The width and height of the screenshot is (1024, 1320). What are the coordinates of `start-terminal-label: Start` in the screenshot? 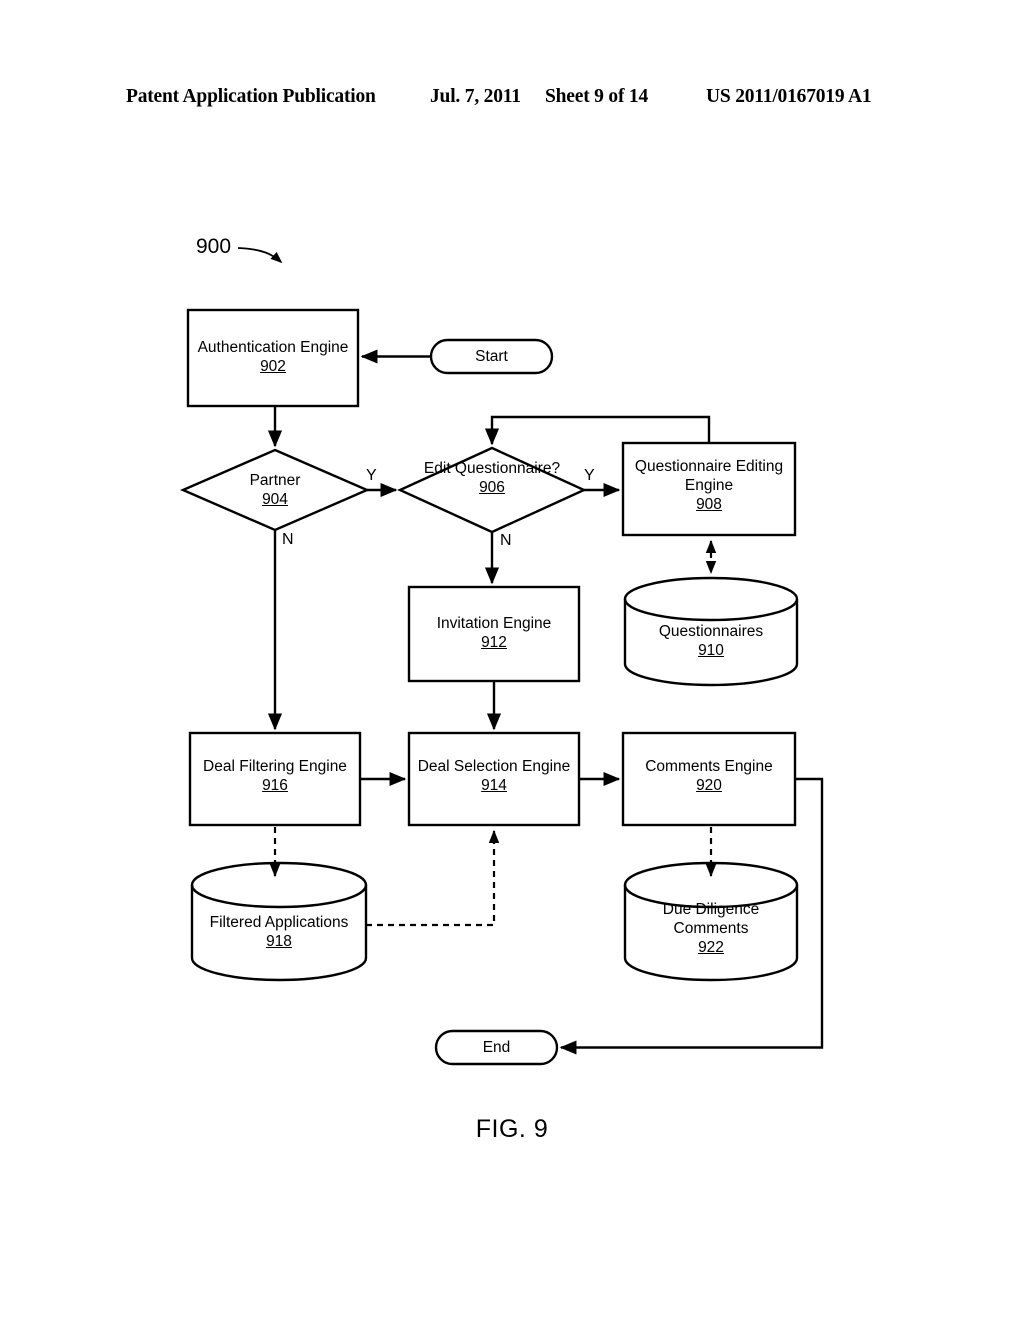 It's located at (491, 356).